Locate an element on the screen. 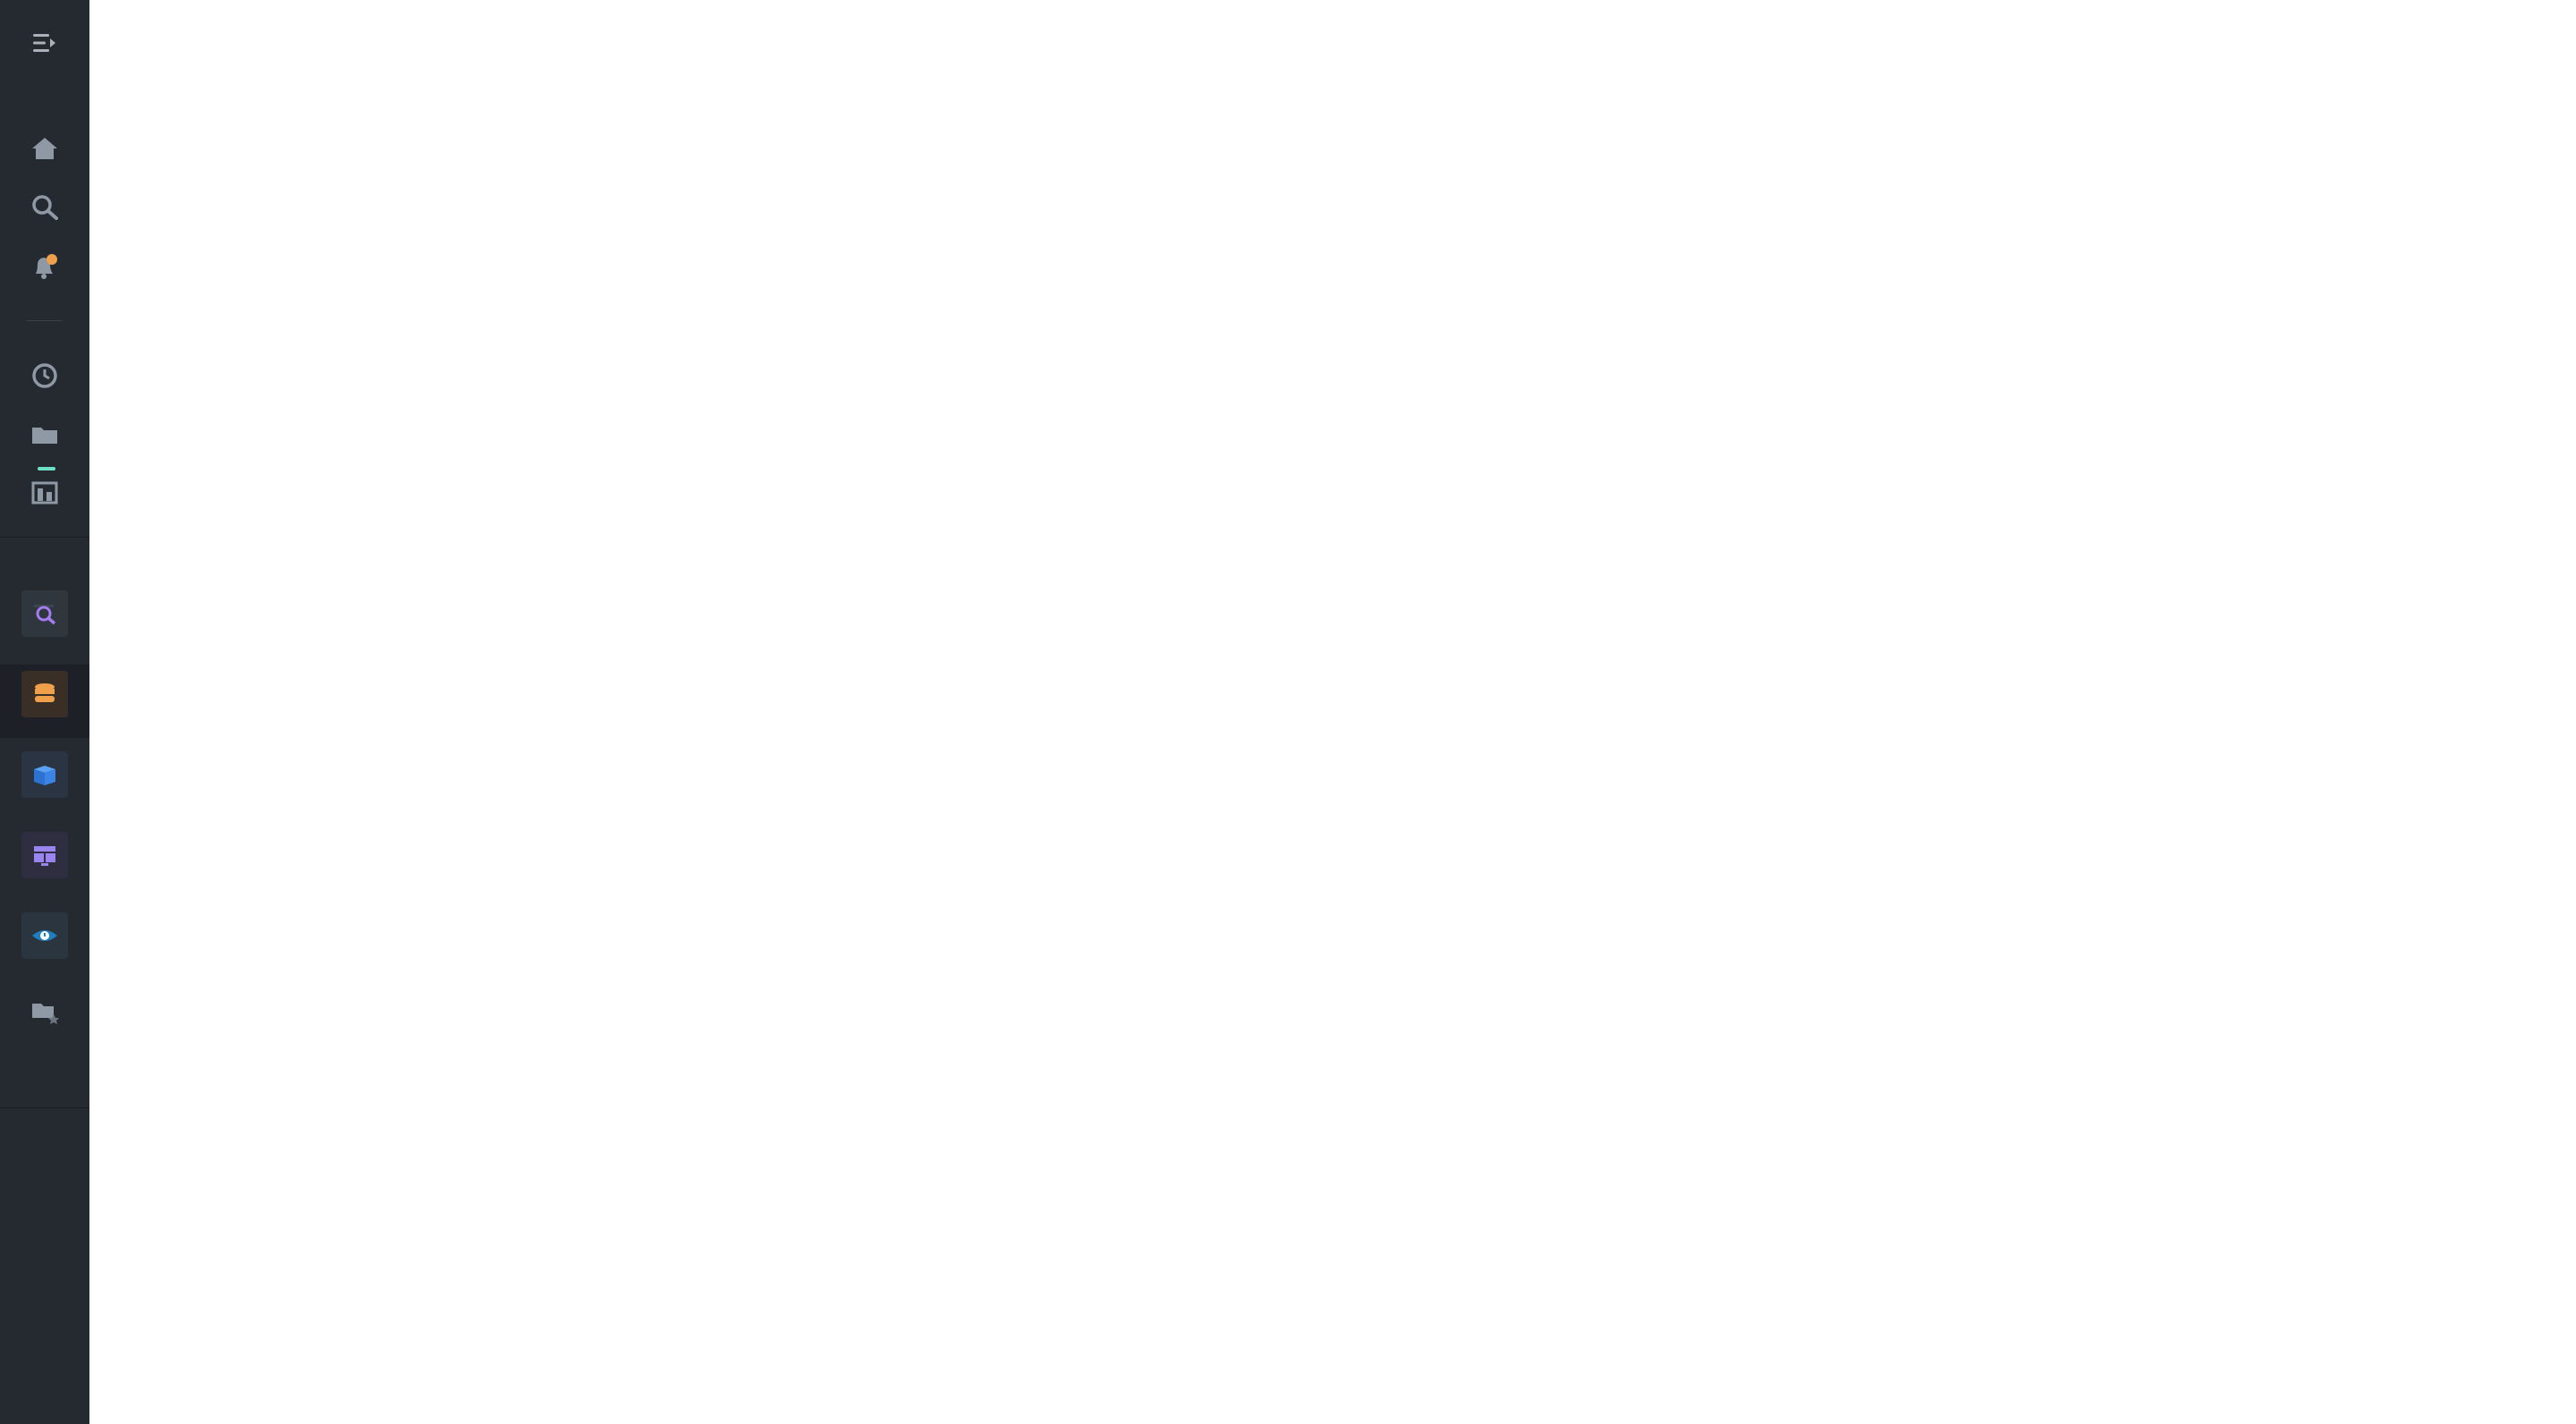 The width and height of the screenshot is (2576, 1424). monitoring-eye-icon is located at coordinates (44, 935).